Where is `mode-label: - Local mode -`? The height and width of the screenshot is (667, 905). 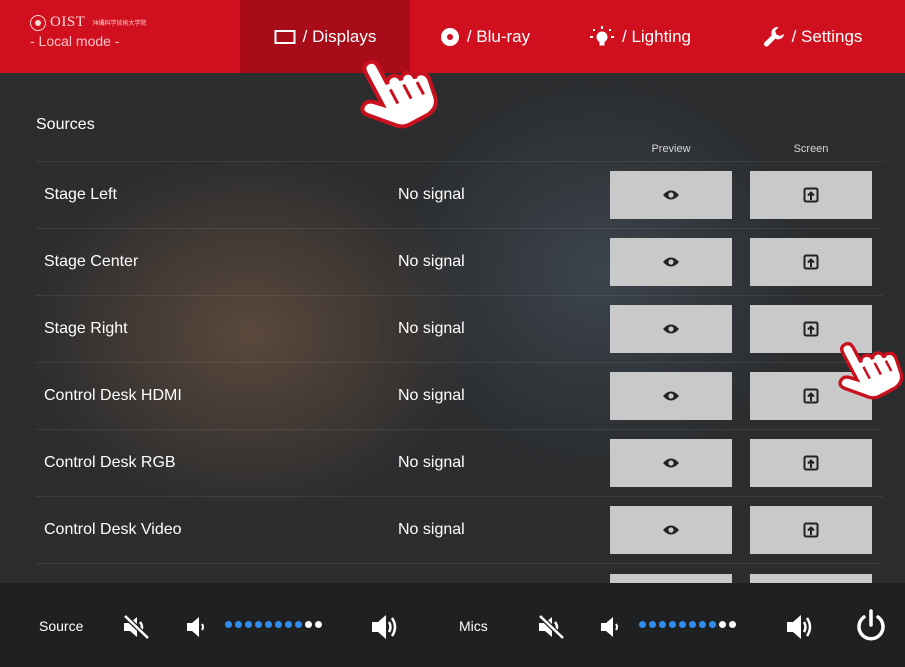 mode-label: - Local mode - is located at coordinates (75, 41).